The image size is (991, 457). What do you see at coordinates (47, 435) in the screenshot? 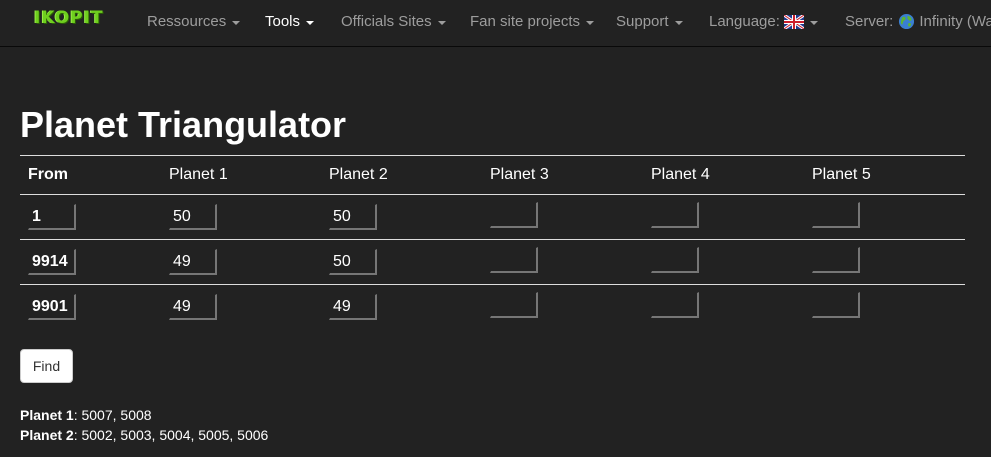
I see `result-label: Planet 2` at bounding box center [47, 435].